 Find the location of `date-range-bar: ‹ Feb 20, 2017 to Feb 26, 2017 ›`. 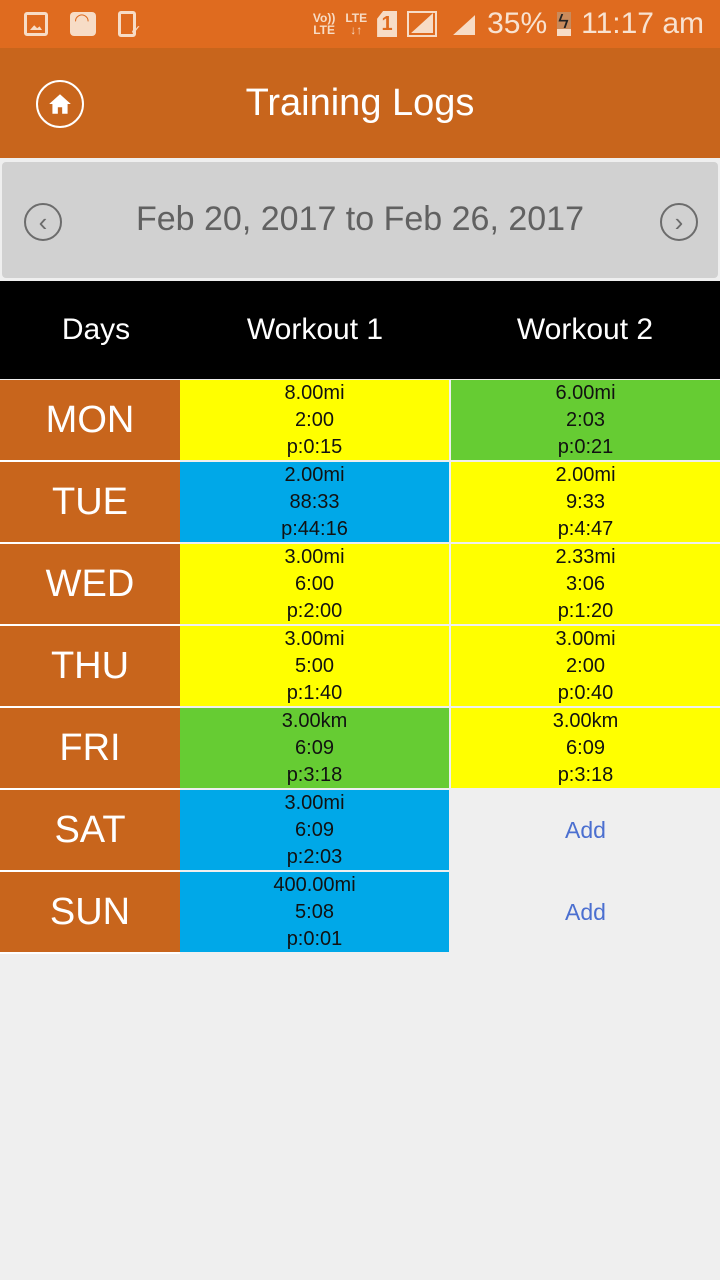

date-range-bar: ‹ Feb 20, 2017 to Feb 26, 2017 › is located at coordinates (360, 220).